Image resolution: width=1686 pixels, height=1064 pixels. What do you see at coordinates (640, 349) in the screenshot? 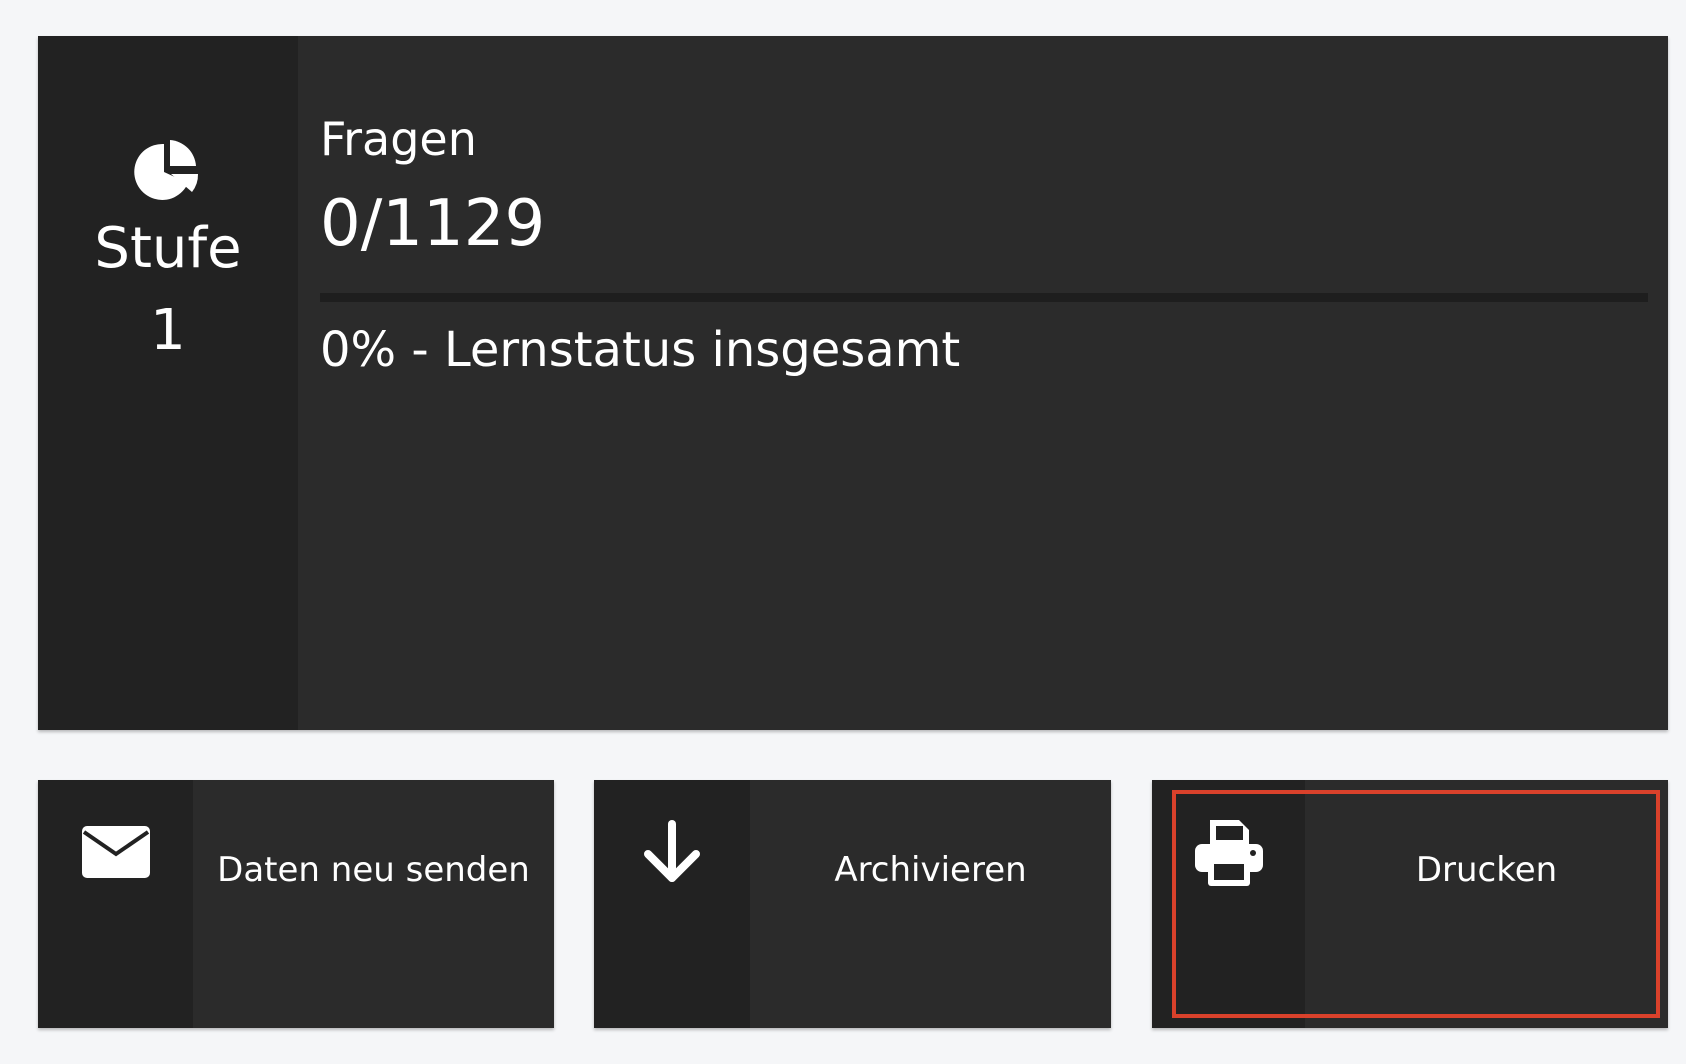
I see `overall-status-text: 0% - Lernstatus insgesamt` at bounding box center [640, 349].